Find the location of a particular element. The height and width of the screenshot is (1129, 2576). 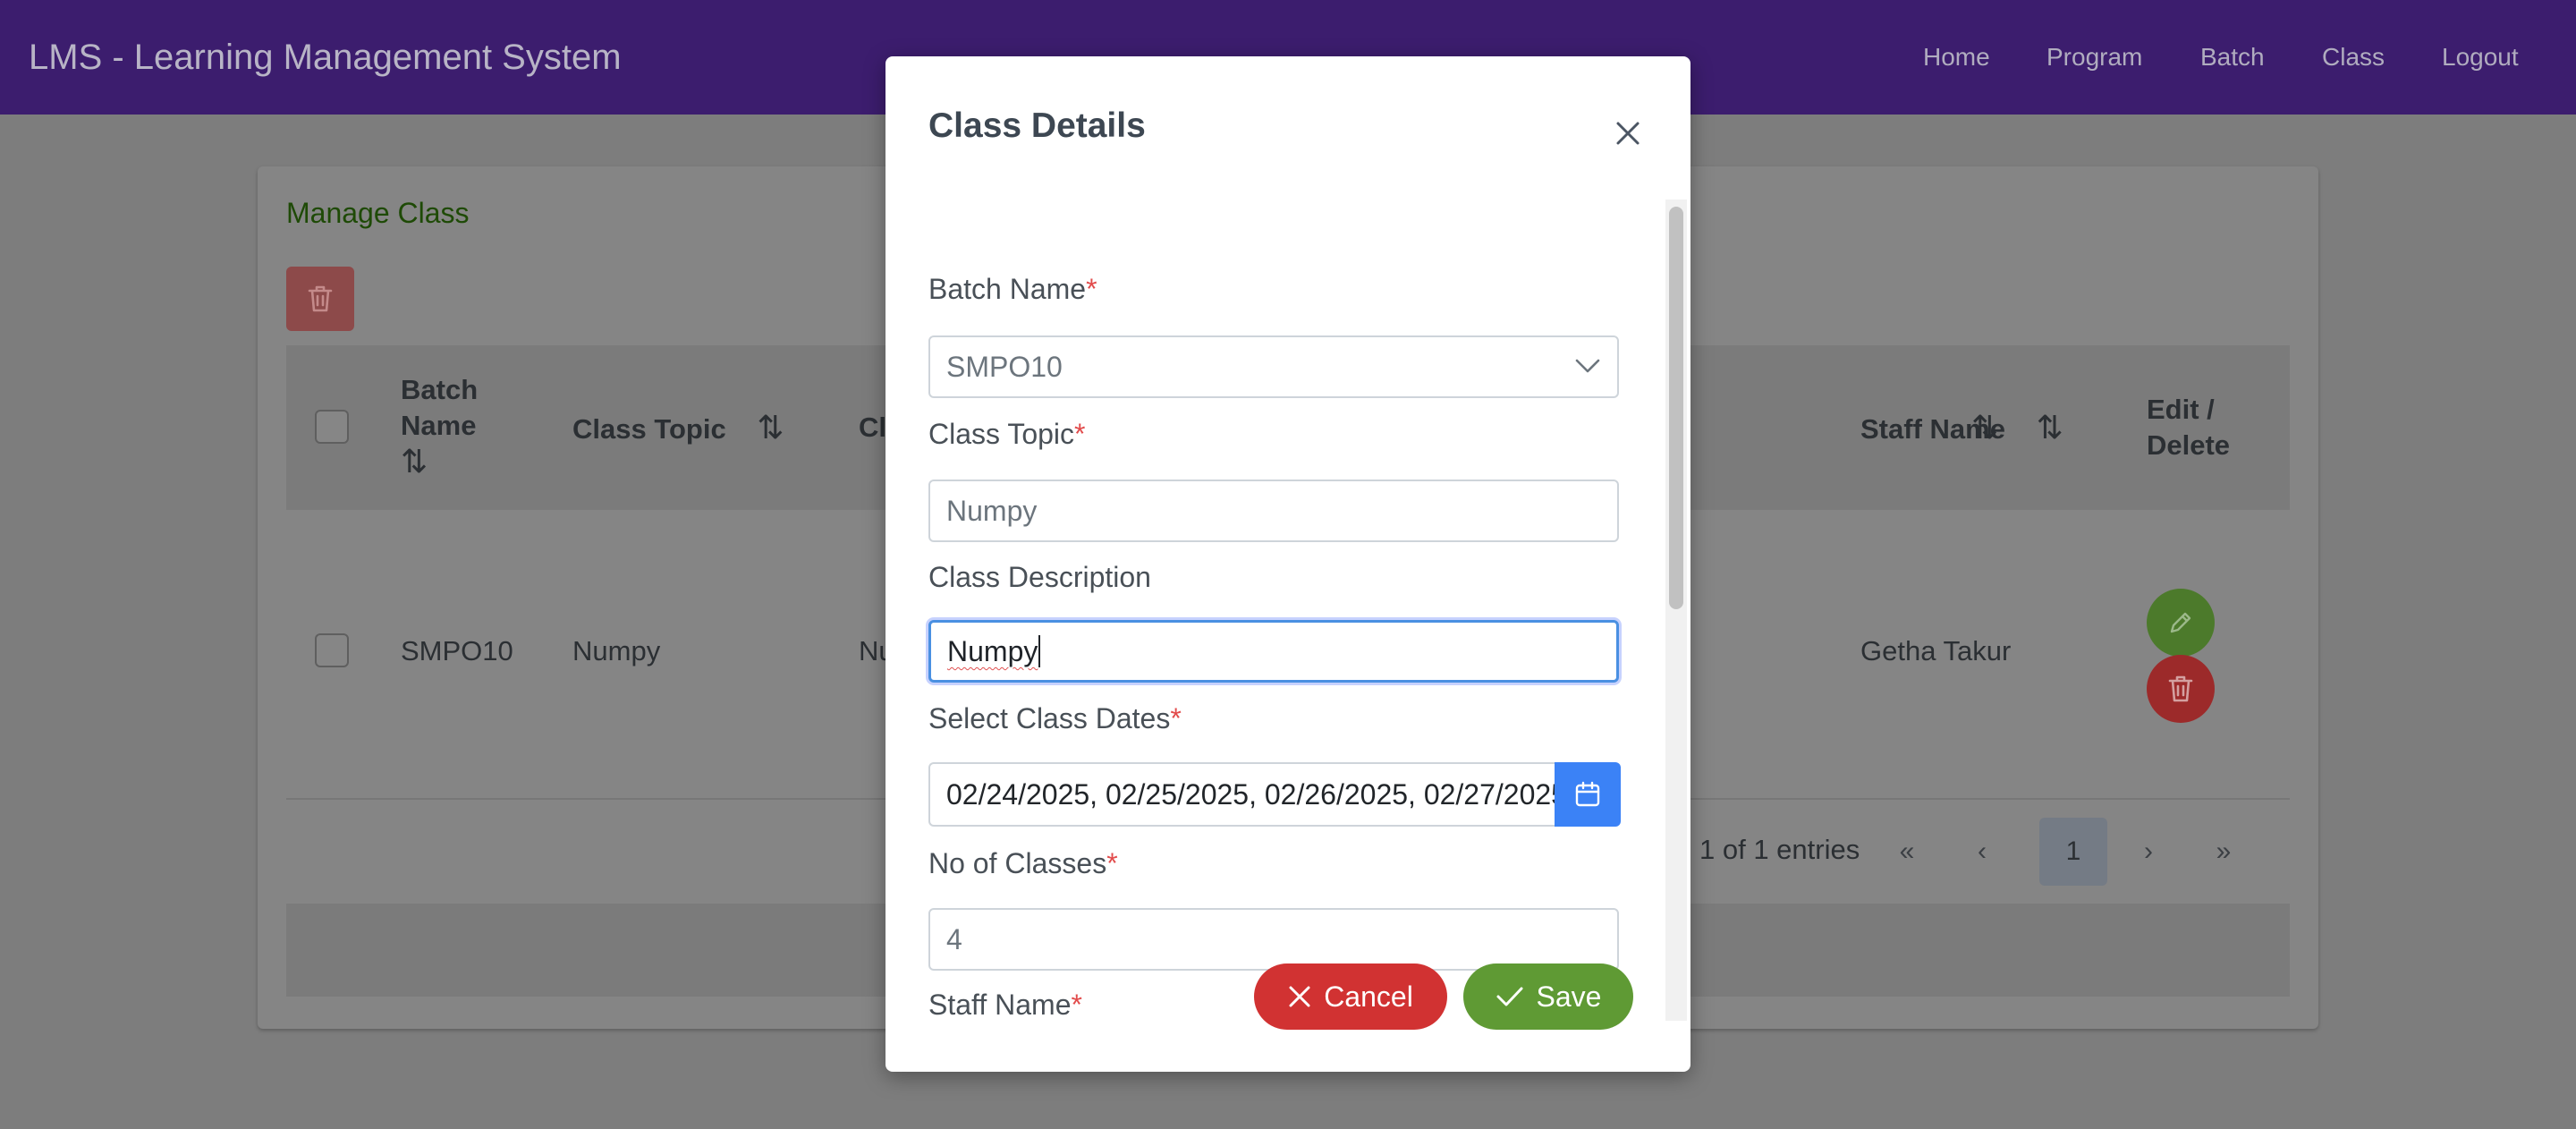

card-title: Manage Class is located at coordinates (378, 213).